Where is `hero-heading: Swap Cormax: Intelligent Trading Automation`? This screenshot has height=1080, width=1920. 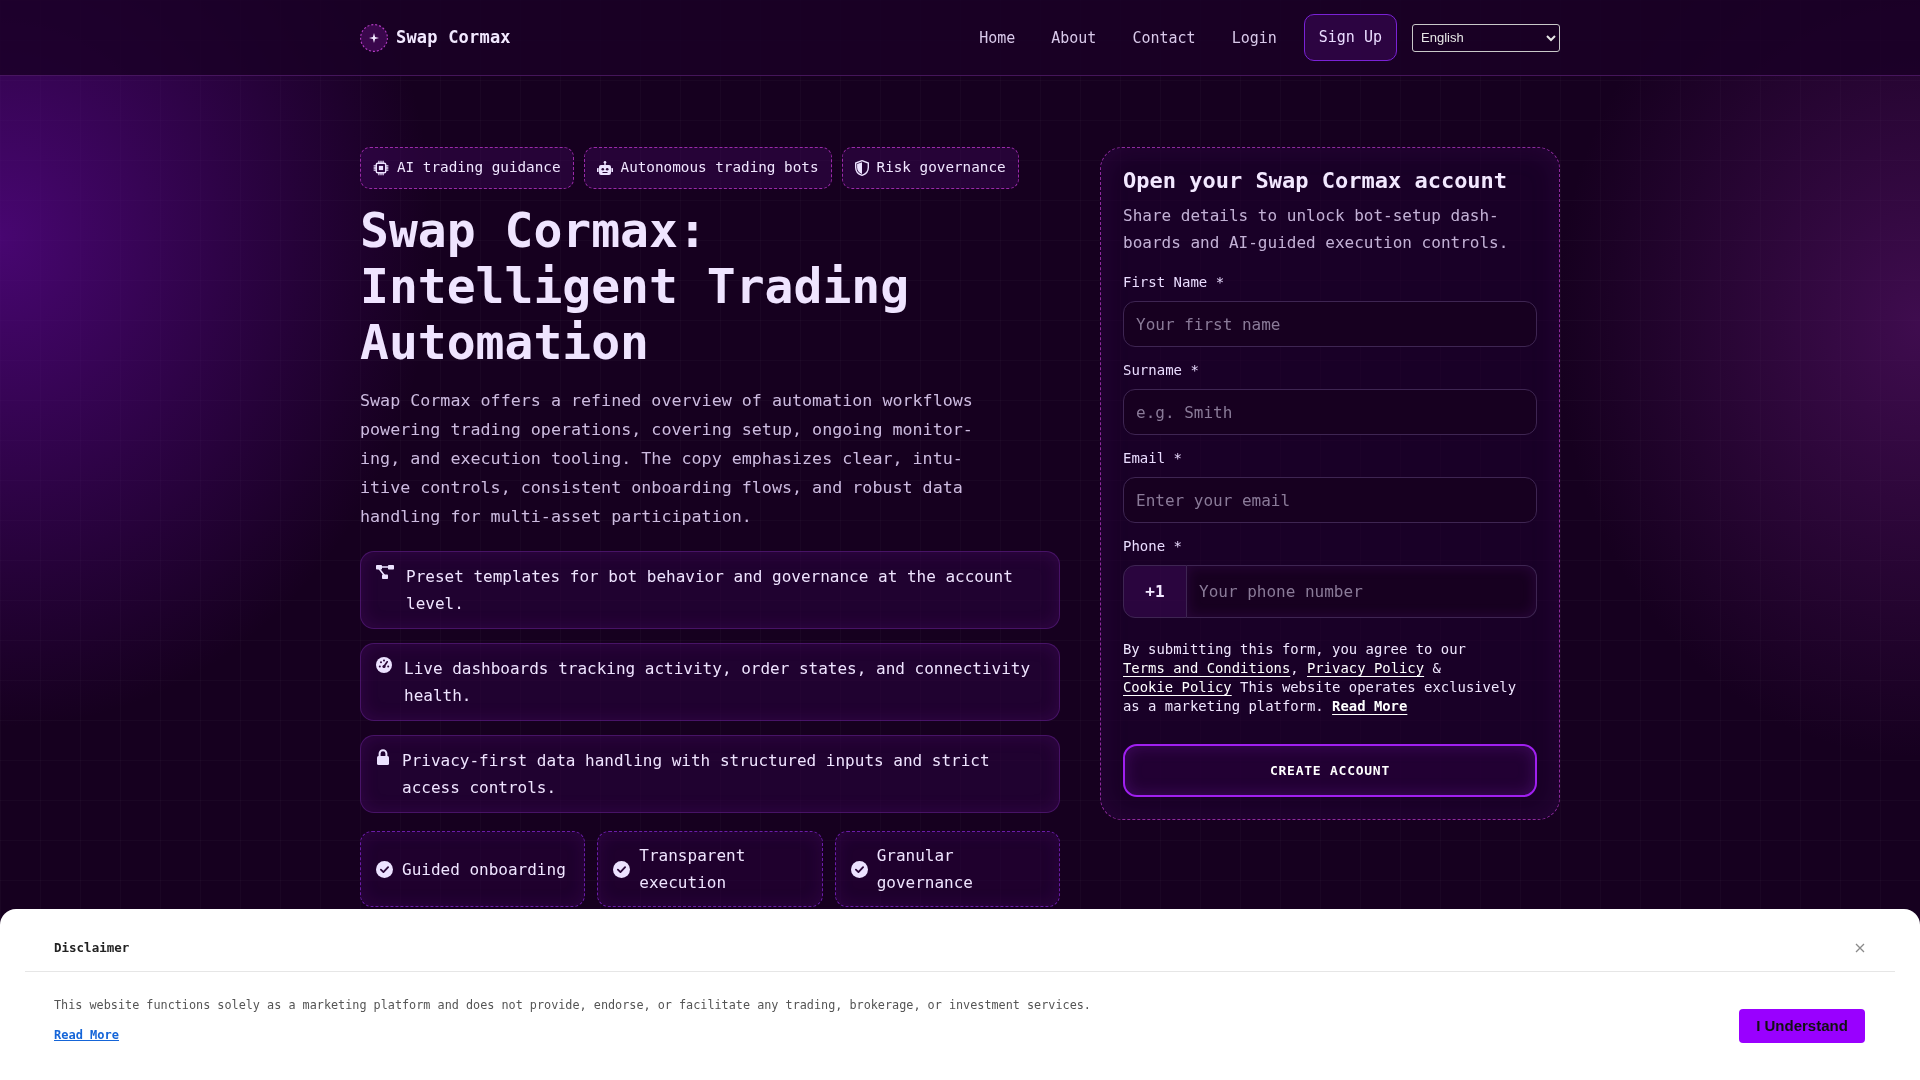
hero-heading: Swap Cormax: Intelligent Trading Automation is located at coordinates (635, 286).